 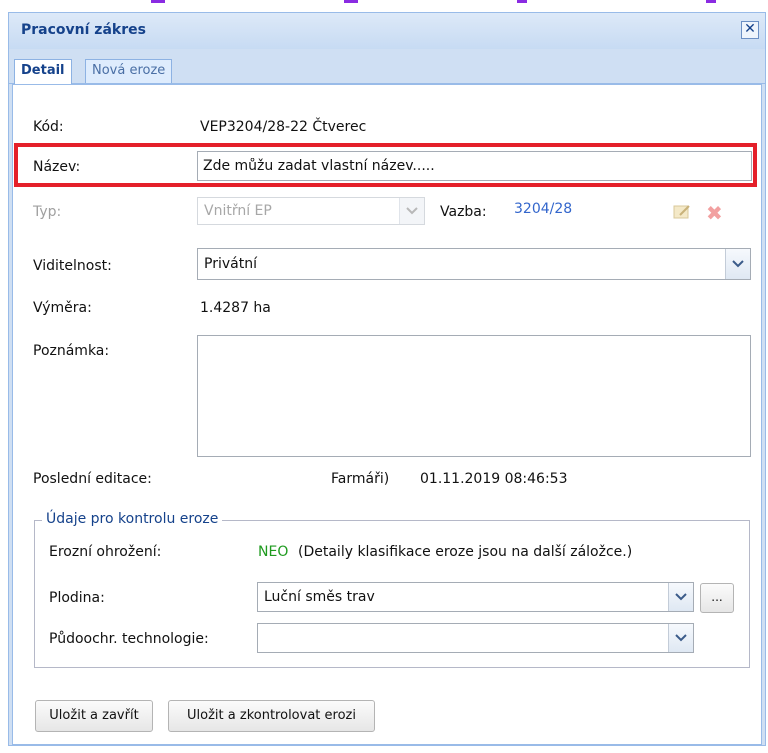 What do you see at coordinates (47, 212) in the screenshot?
I see `typ-label: Typ:` at bounding box center [47, 212].